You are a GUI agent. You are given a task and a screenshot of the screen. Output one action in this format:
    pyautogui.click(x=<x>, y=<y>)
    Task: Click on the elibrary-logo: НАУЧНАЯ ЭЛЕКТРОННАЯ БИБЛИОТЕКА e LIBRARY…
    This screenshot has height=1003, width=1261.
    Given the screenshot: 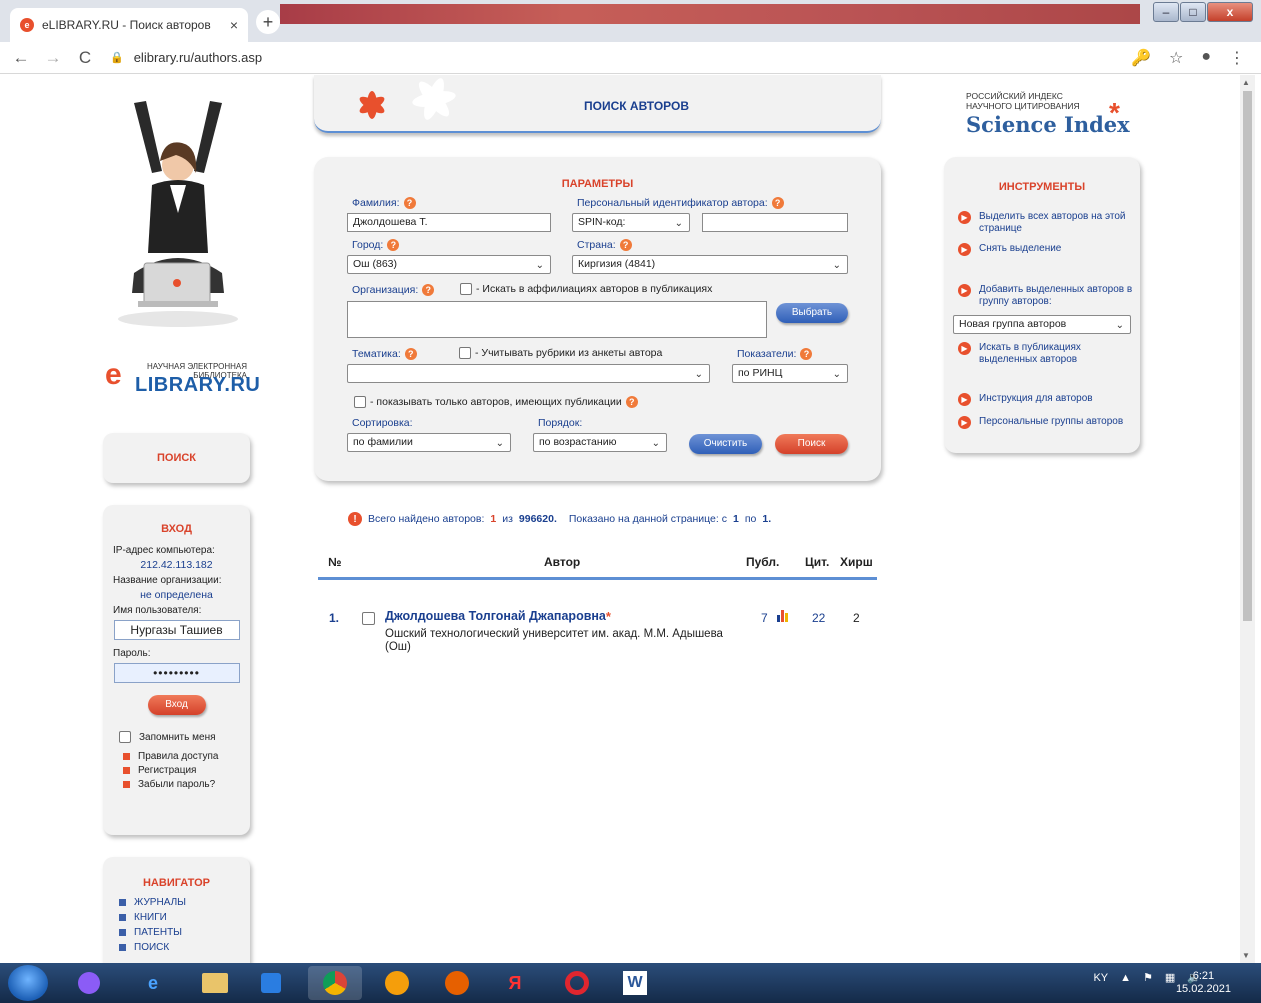 What is the action you would take?
    pyautogui.click(x=182, y=380)
    